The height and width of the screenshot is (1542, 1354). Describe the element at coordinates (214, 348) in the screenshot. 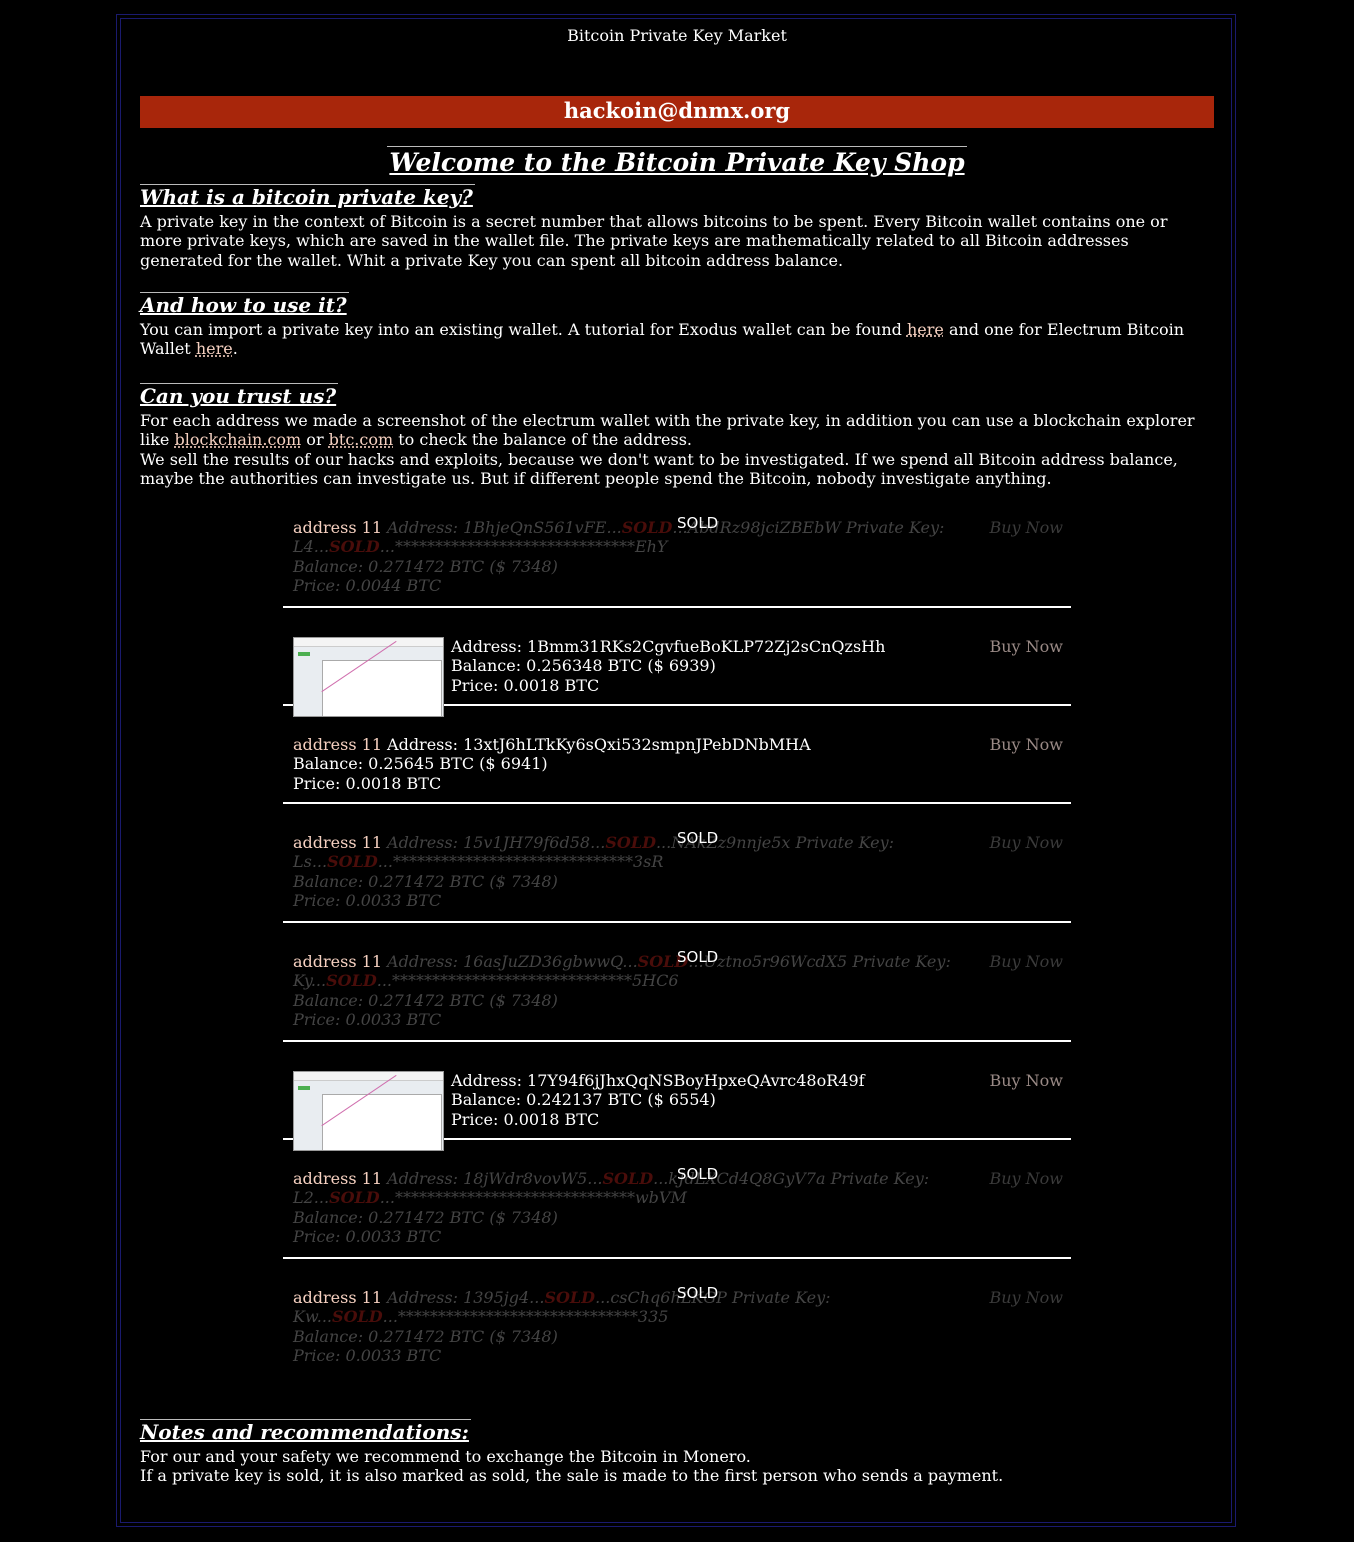

I see `electrum-tutorial-link: here` at that location.